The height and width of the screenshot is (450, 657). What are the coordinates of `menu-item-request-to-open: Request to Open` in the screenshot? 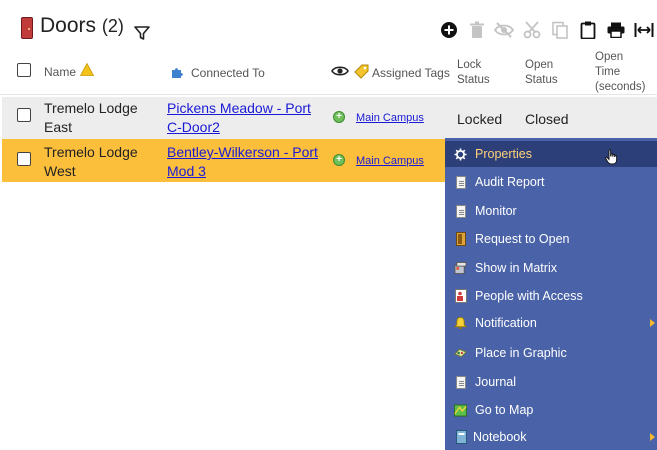 It's located at (551, 239).